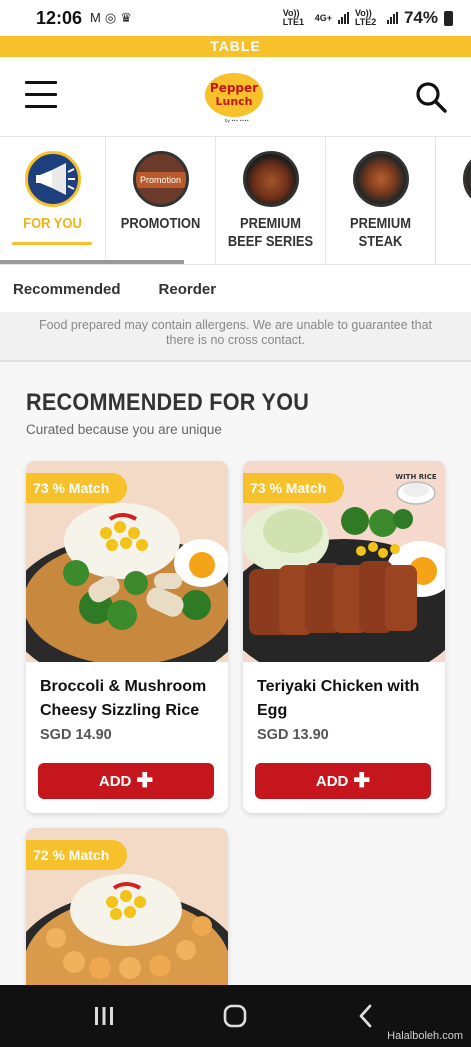 This screenshot has height=1047, width=471. I want to click on status-time: 12:06, so click(59, 17).